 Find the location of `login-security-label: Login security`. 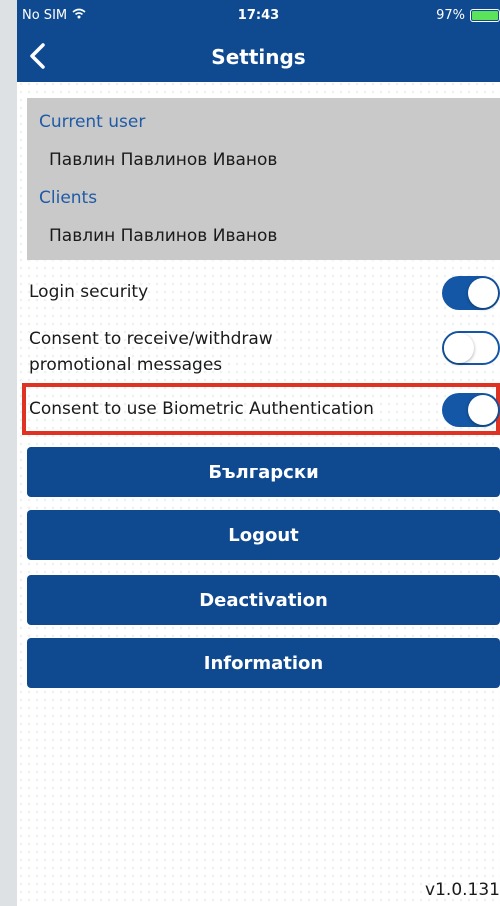

login-security-label: Login security is located at coordinates (89, 292).